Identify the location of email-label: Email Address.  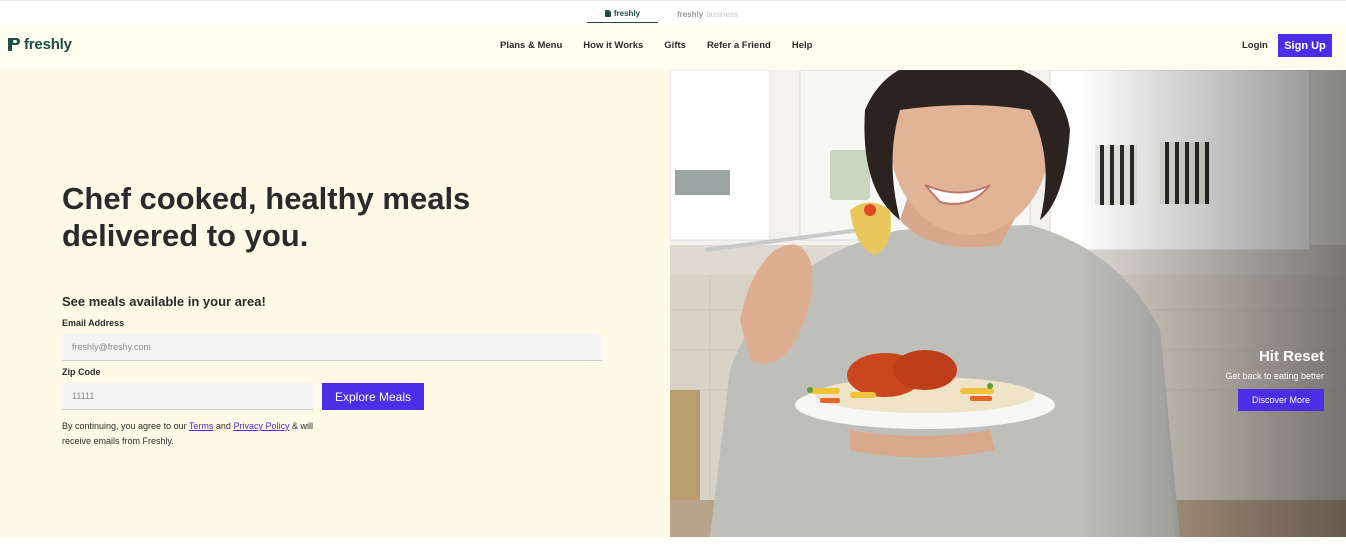
(93, 323).